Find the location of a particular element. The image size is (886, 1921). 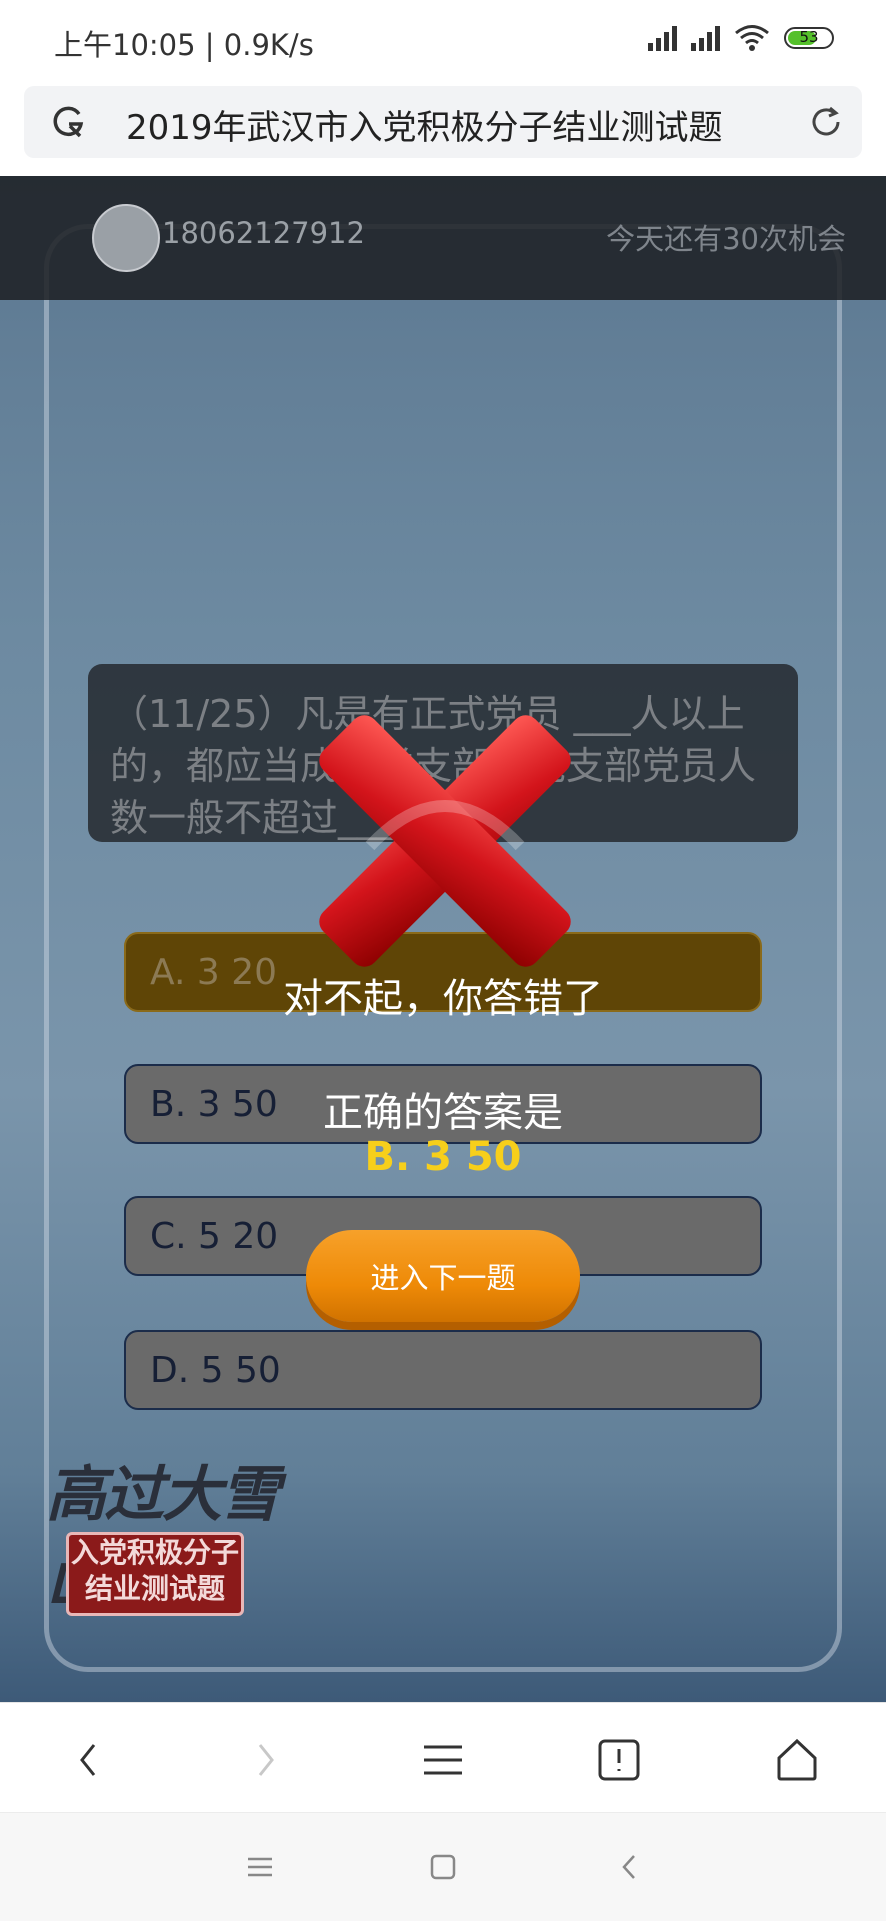

logo-line-2: 结业测试题 is located at coordinates (154, 1588).